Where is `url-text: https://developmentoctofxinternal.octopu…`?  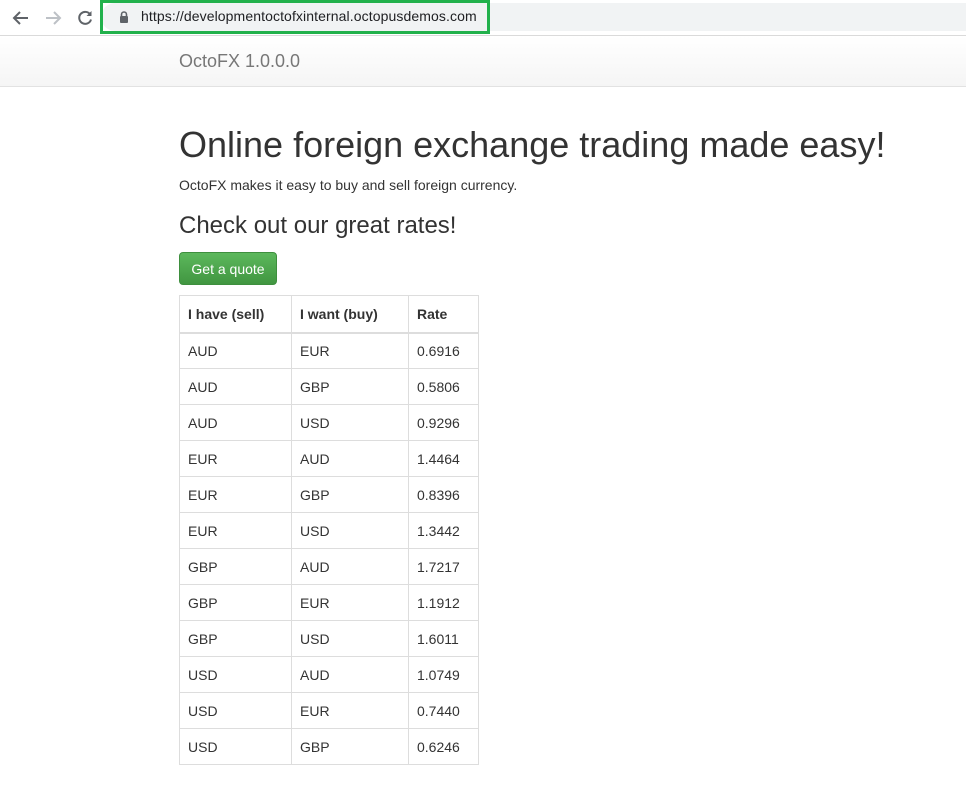
url-text: https://developmentoctofxinternal.octopu… is located at coordinates (309, 16).